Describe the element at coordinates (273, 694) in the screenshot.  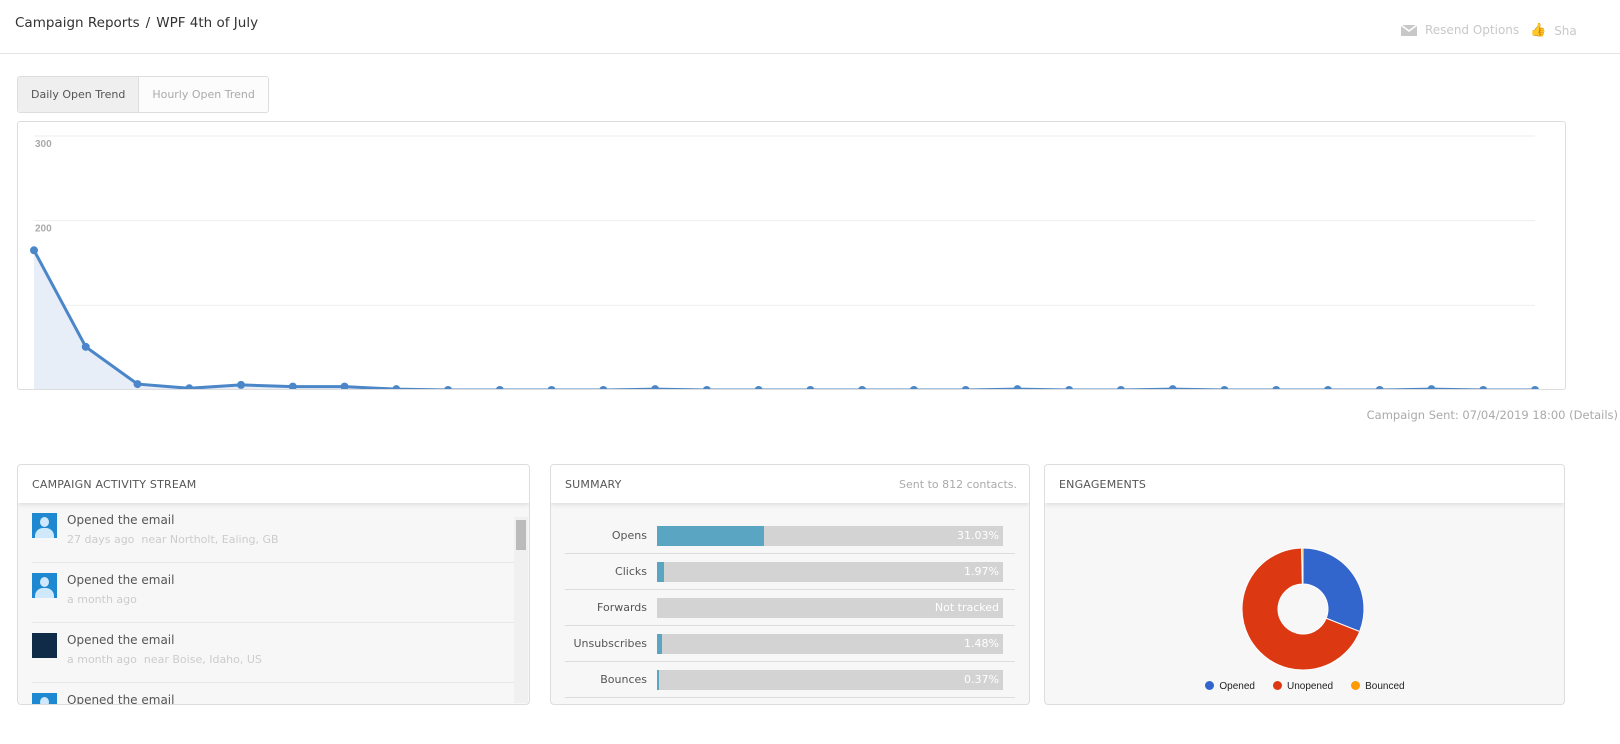
I see `activity-item: Opened the email` at that location.